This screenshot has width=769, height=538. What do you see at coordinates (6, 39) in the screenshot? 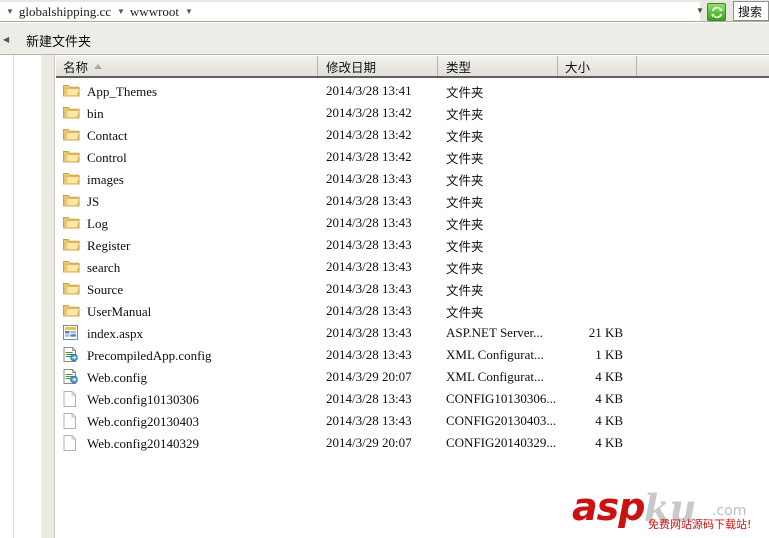
I see `toolbar-overflow-icon: ◀` at bounding box center [6, 39].